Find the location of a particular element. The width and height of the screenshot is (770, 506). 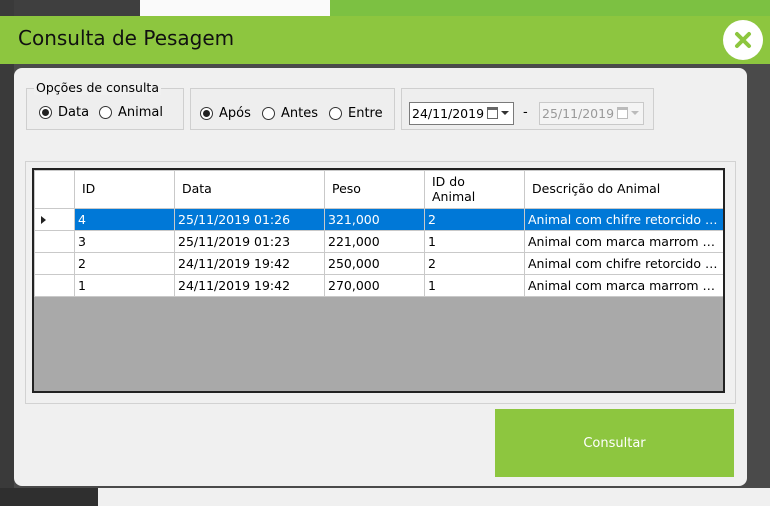

end-date-picker: 25/11/2019 is located at coordinates (591, 113).